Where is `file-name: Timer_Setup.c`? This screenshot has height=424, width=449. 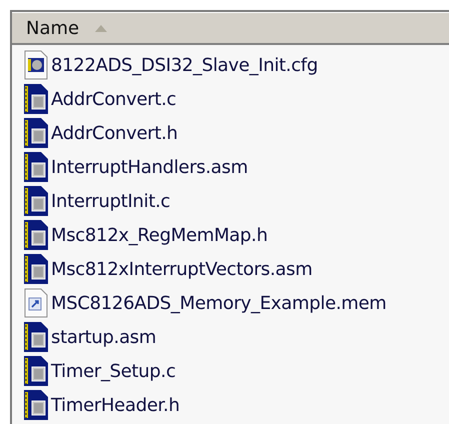 file-name: Timer_Setup.c is located at coordinates (113, 371).